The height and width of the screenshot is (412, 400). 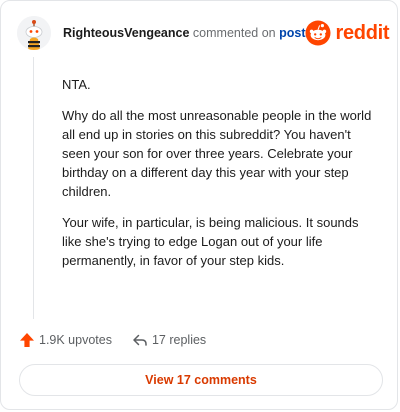 I want to click on reddit-wordmark: reddit, so click(x=362, y=32).